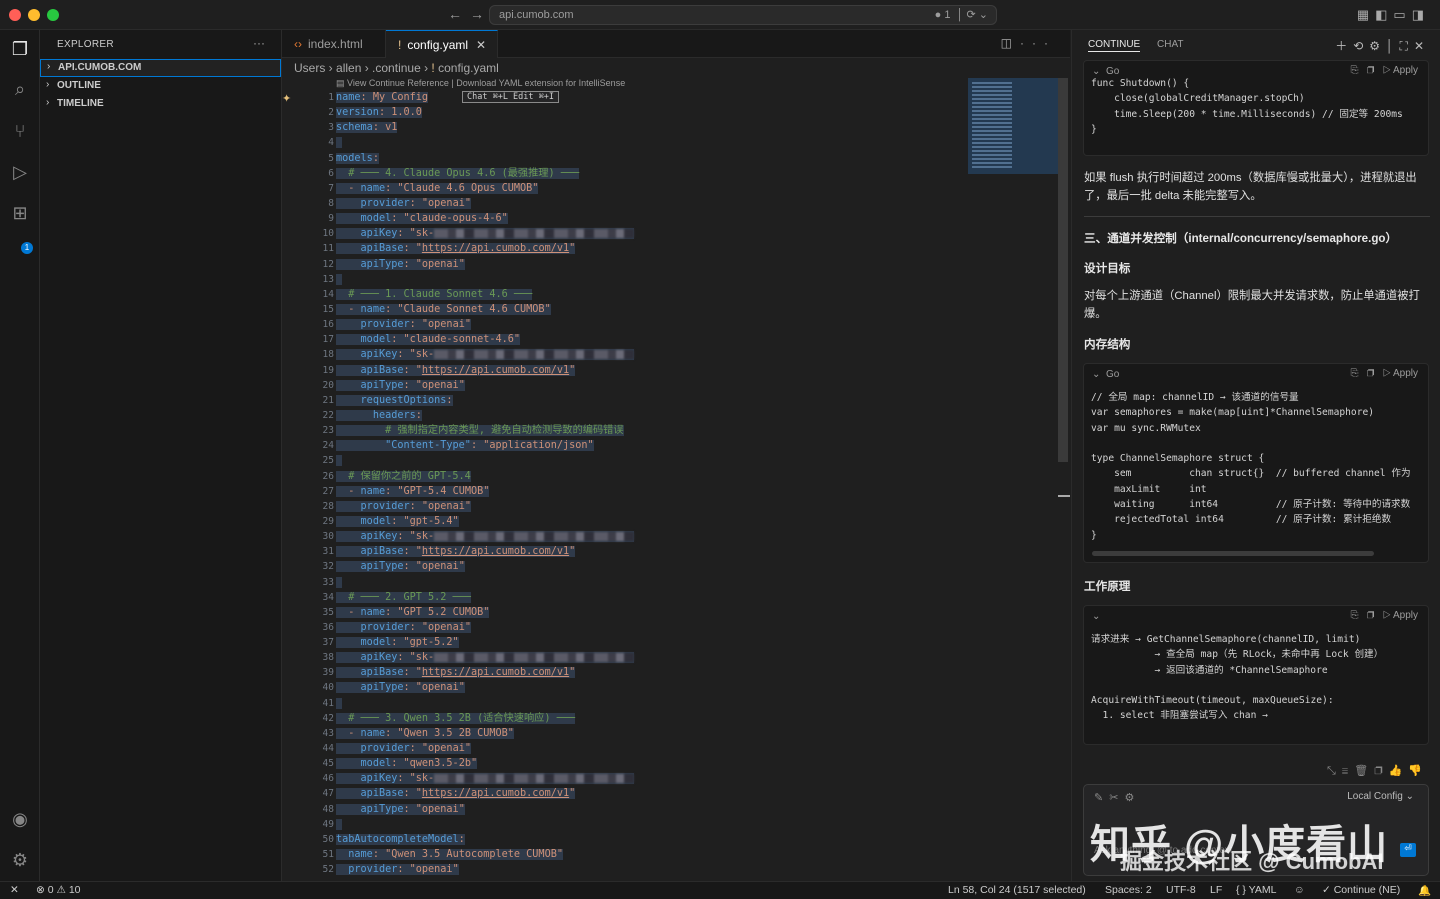  Describe the element at coordinates (1256, 890) in the screenshot. I see `language-mode: { } YAML` at that location.